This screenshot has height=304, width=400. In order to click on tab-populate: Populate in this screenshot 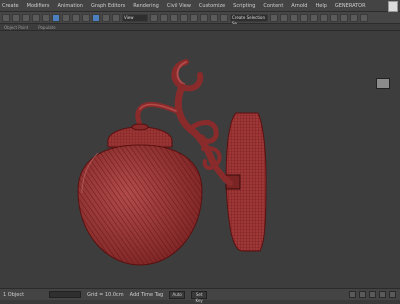, I will do `click(46, 27)`.